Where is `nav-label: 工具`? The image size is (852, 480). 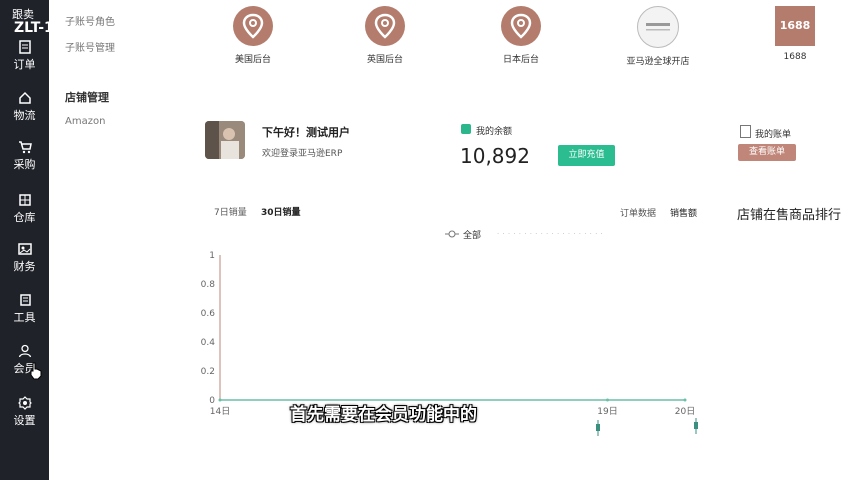 nav-label: 工具 is located at coordinates (24, 317).